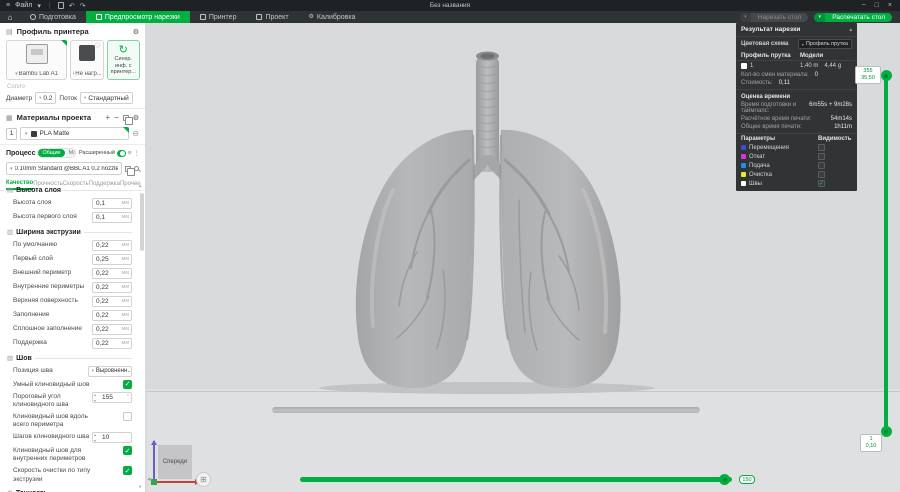  I want to click on legend-row-travel: Перемещения, so click(796, 147).